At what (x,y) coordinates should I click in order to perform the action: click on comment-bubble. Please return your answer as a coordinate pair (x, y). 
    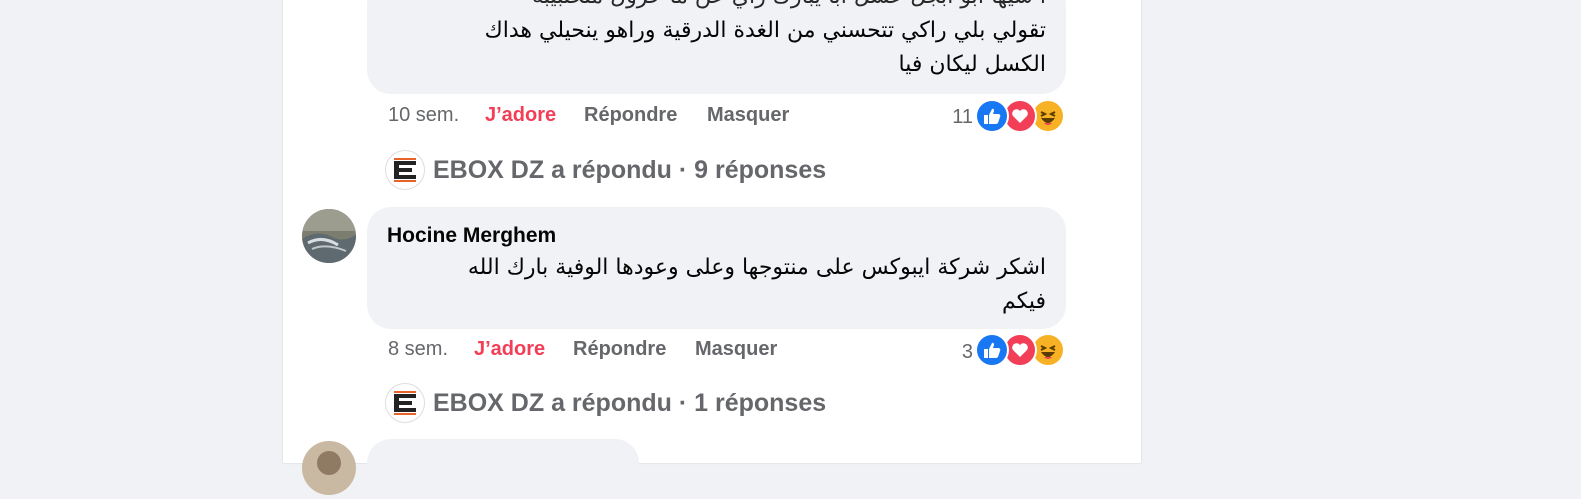
    Looking at the image, I should click on (503, 469).